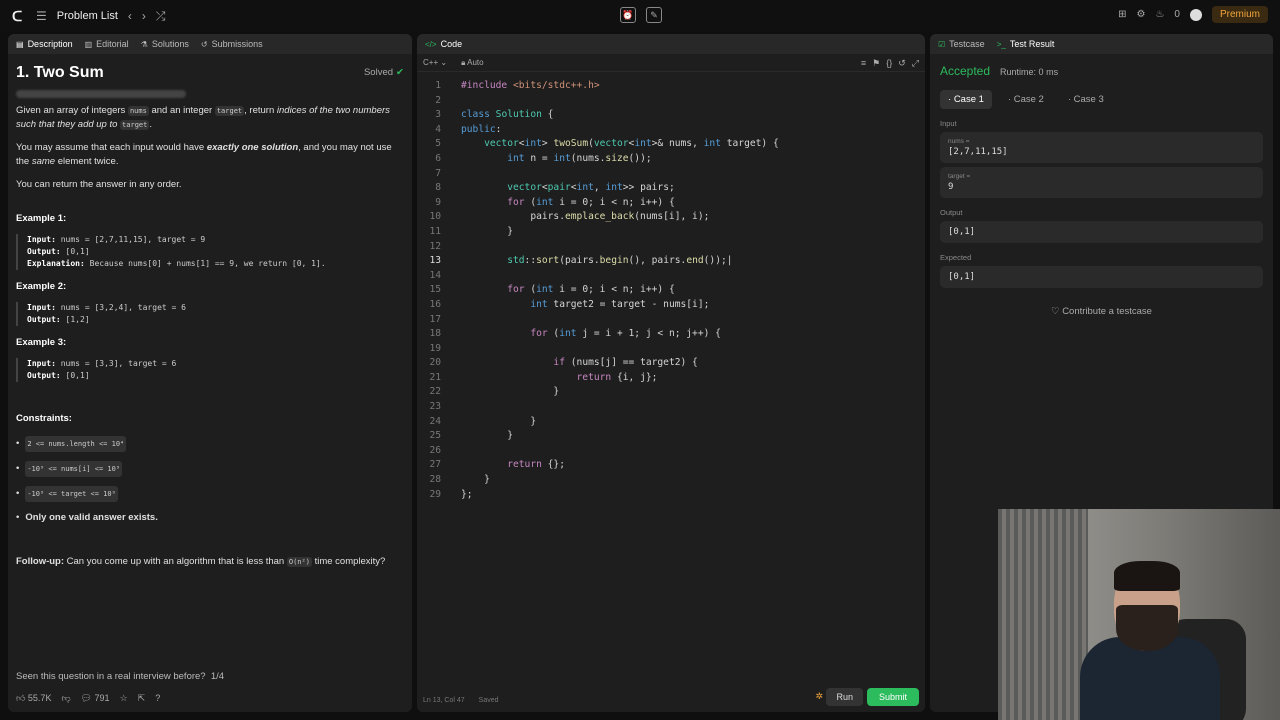  Describe the element at coordinates (88, 44) in the screenshot. I see `book-icon: ▥` at that location.